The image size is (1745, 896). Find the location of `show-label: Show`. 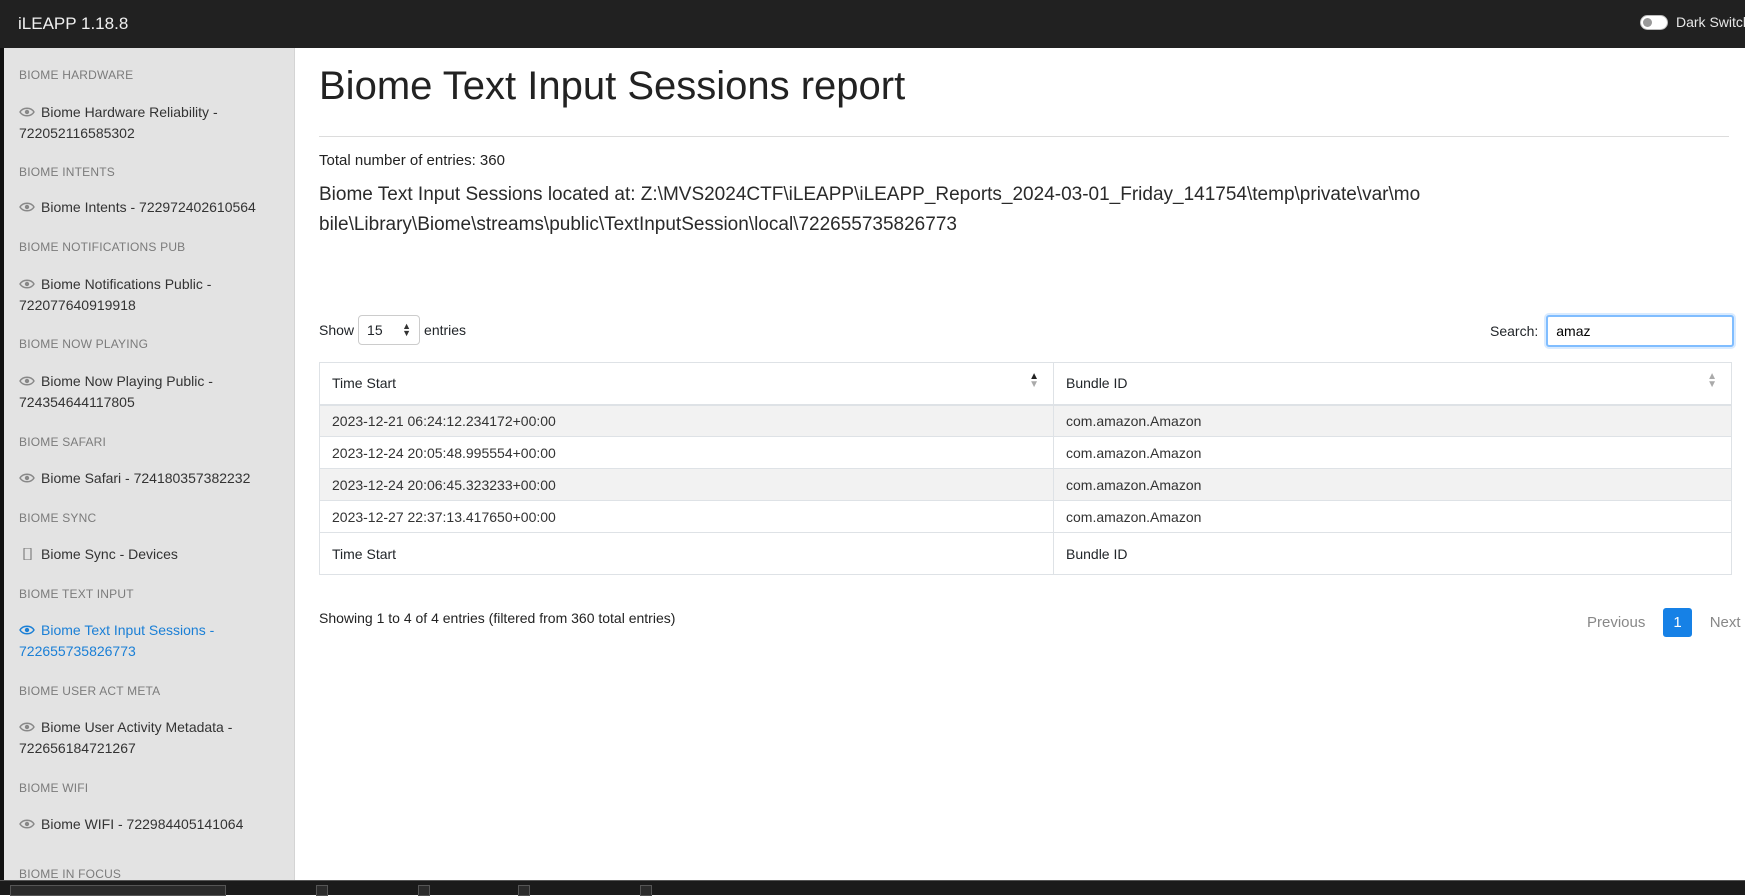

show-label: Show is located at coordinates (337, 330).